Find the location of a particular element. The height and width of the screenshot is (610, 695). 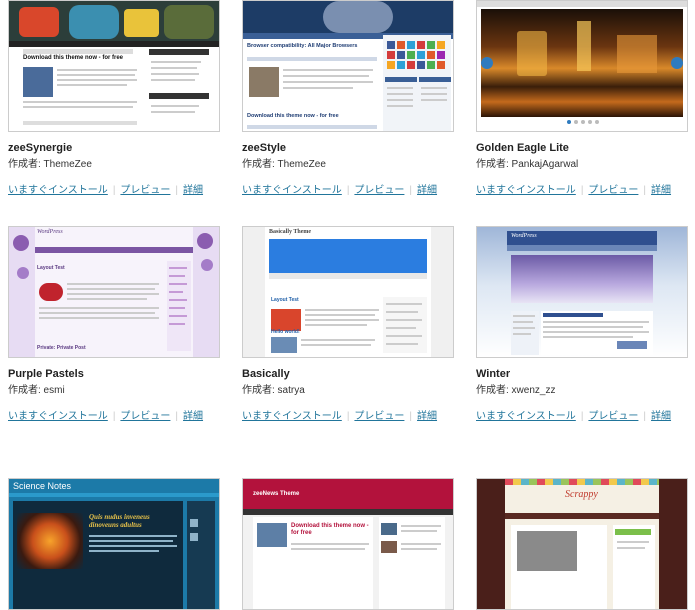

theme-screenshot: Scrappy is located at coordinates (582, 544).